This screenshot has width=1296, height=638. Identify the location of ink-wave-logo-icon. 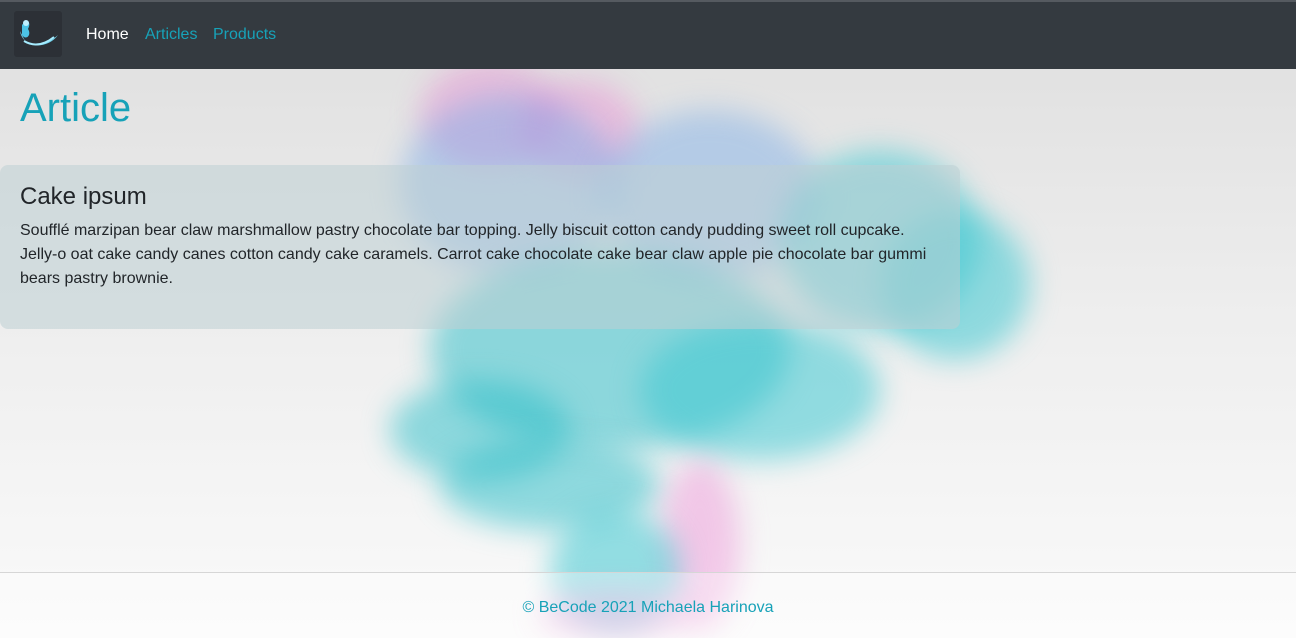
(38, 34).